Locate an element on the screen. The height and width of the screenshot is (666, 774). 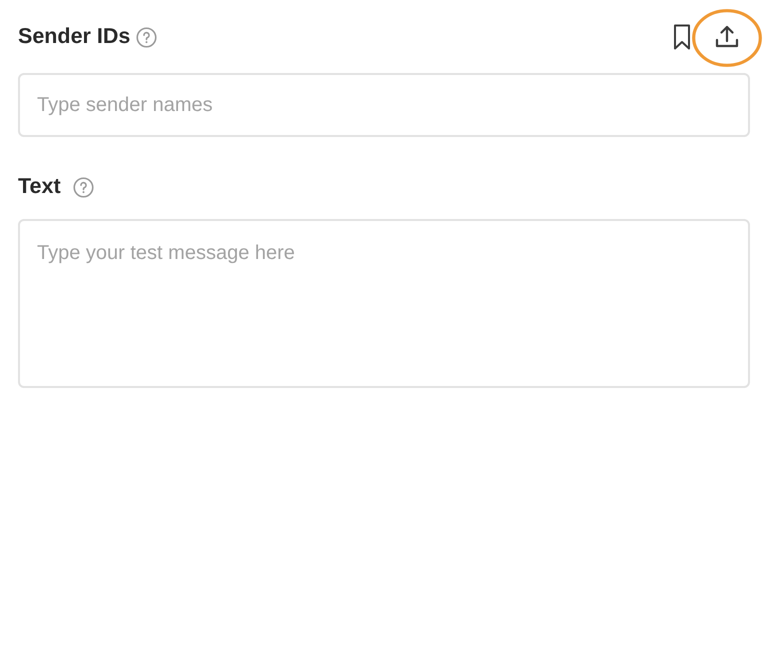
field-label: Sender IDs is located at coordinates (74, 37).